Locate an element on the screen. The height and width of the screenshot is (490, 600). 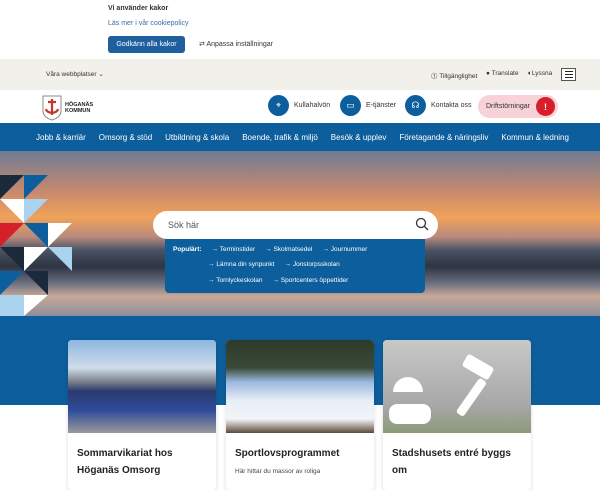
customize-settings-button: ⇄ Anpassa inställningar is located at coordinates (236, 44).